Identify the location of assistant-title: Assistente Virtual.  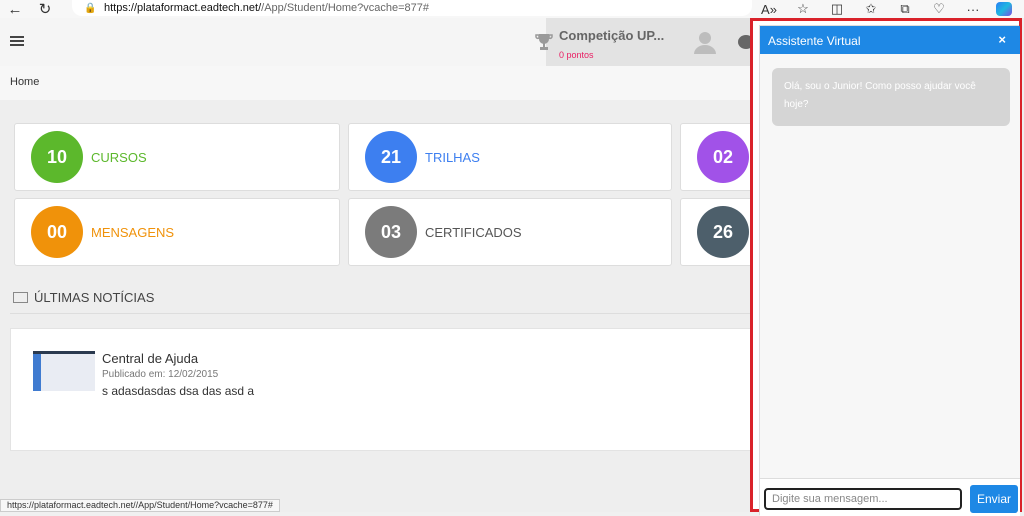
(814, 41).